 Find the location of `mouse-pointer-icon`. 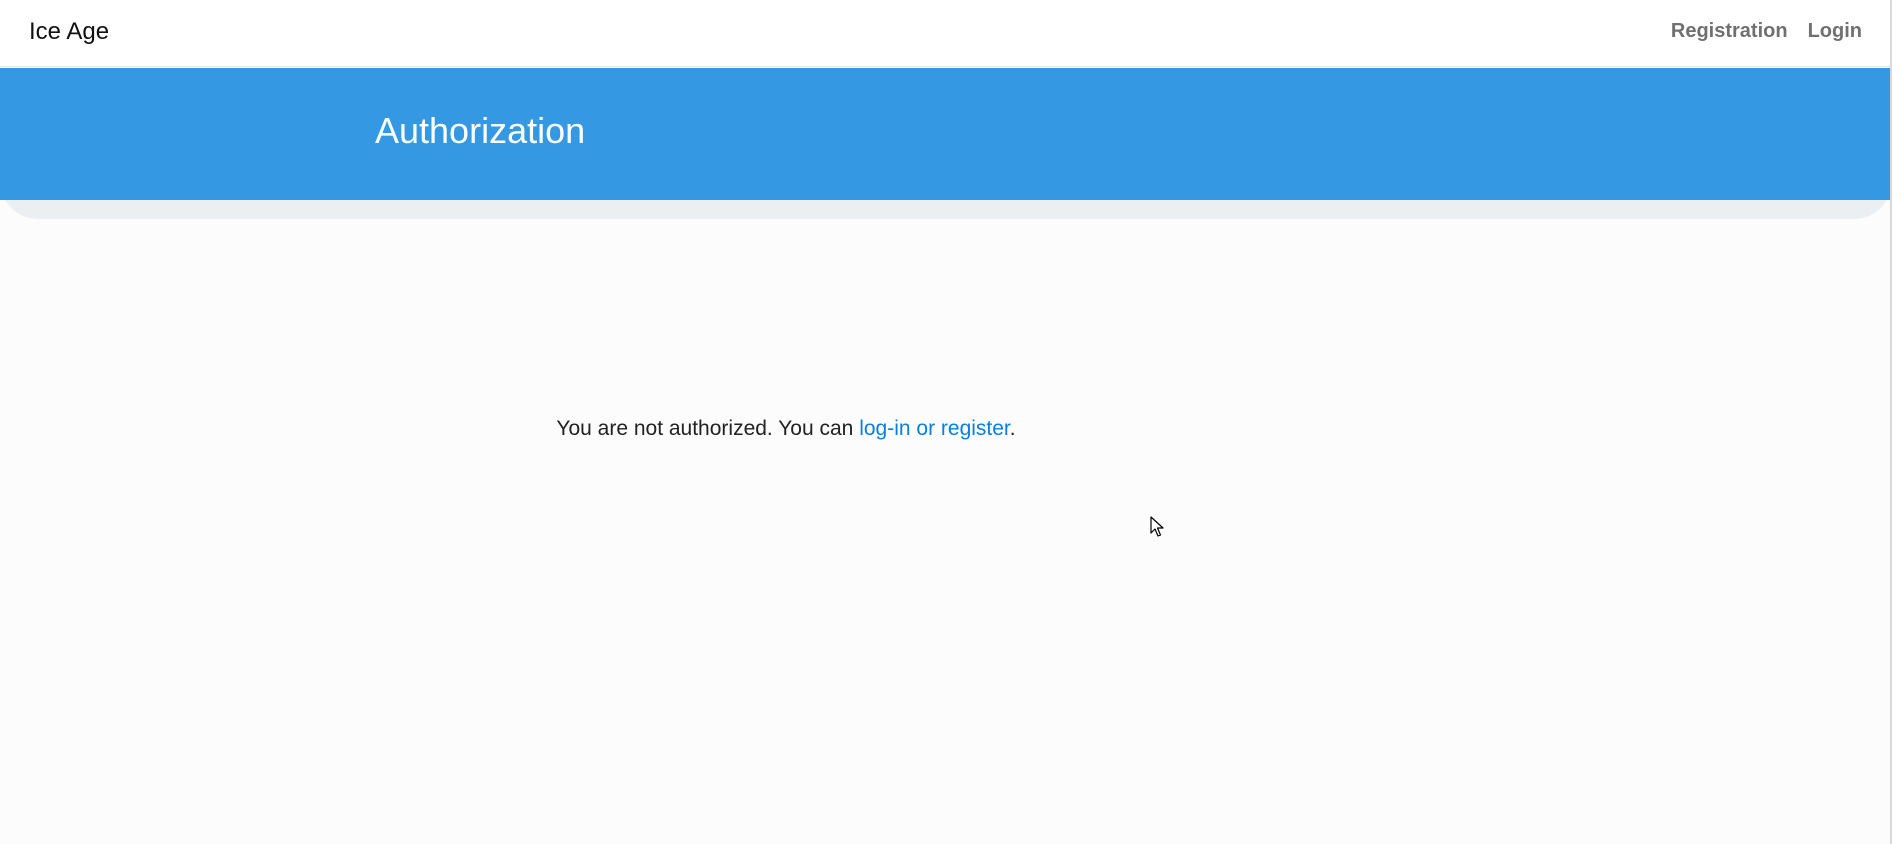

mouse-pointer-icon is located at coordinates (1157, 526).